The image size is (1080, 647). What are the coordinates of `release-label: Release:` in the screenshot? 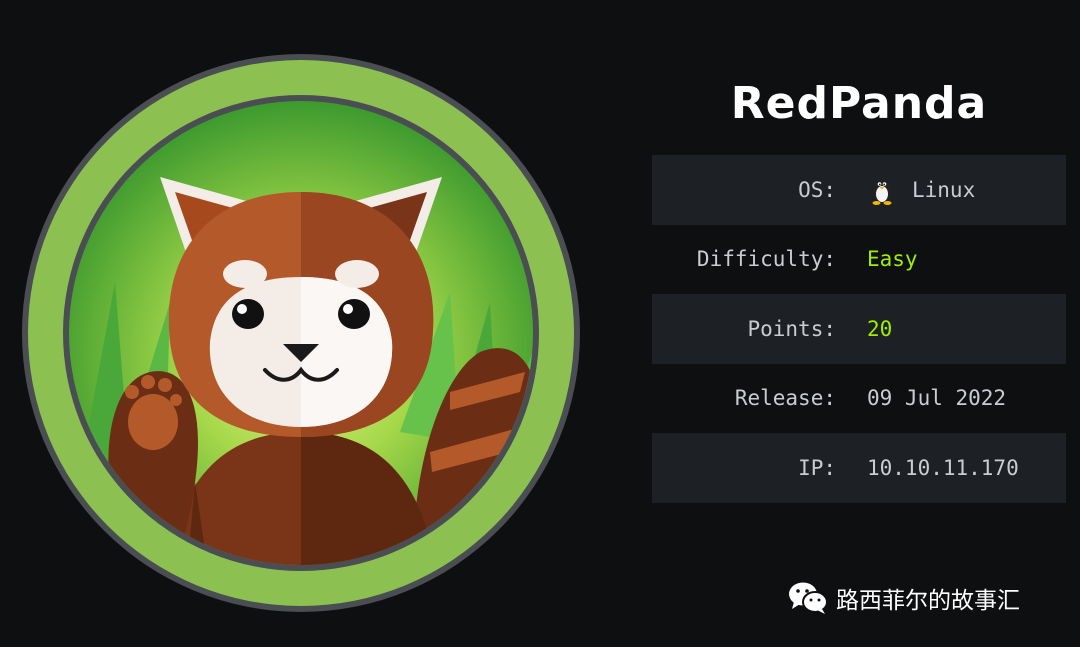 It's located at (785, 398).